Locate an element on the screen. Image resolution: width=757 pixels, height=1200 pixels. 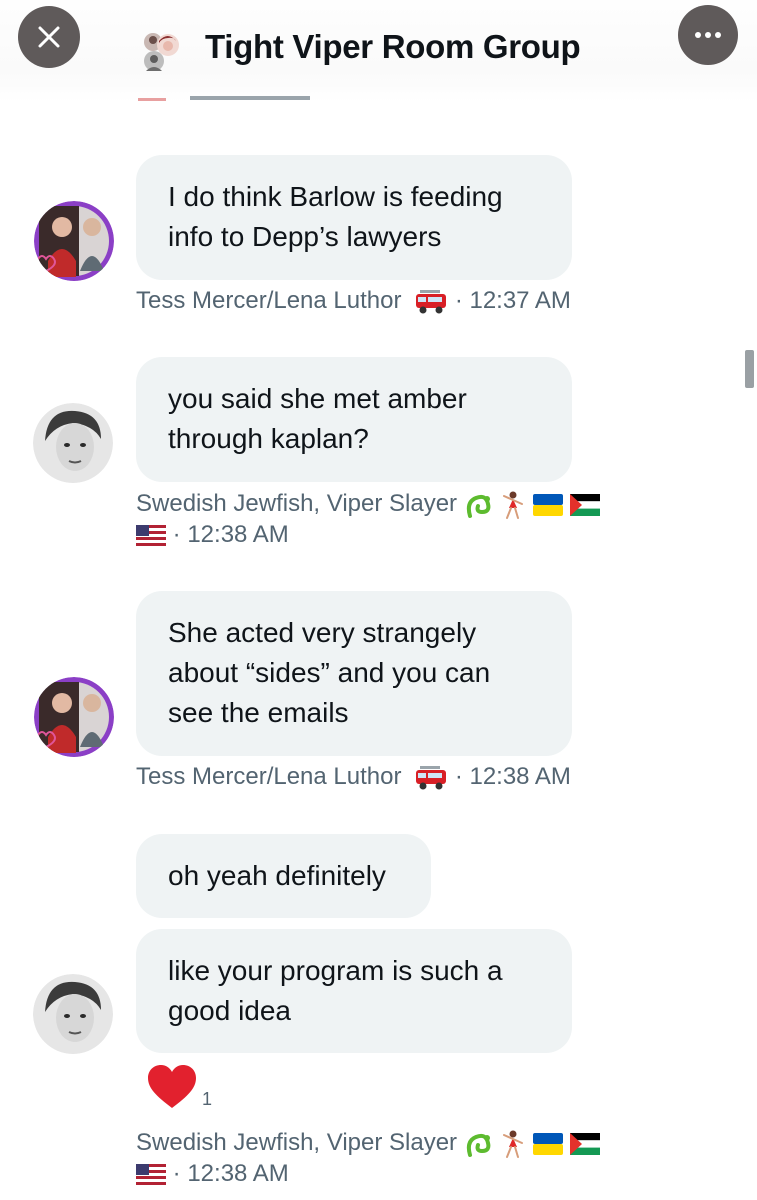
chat-header: Tight Viper Room Group is located at coordinates (378, 51).